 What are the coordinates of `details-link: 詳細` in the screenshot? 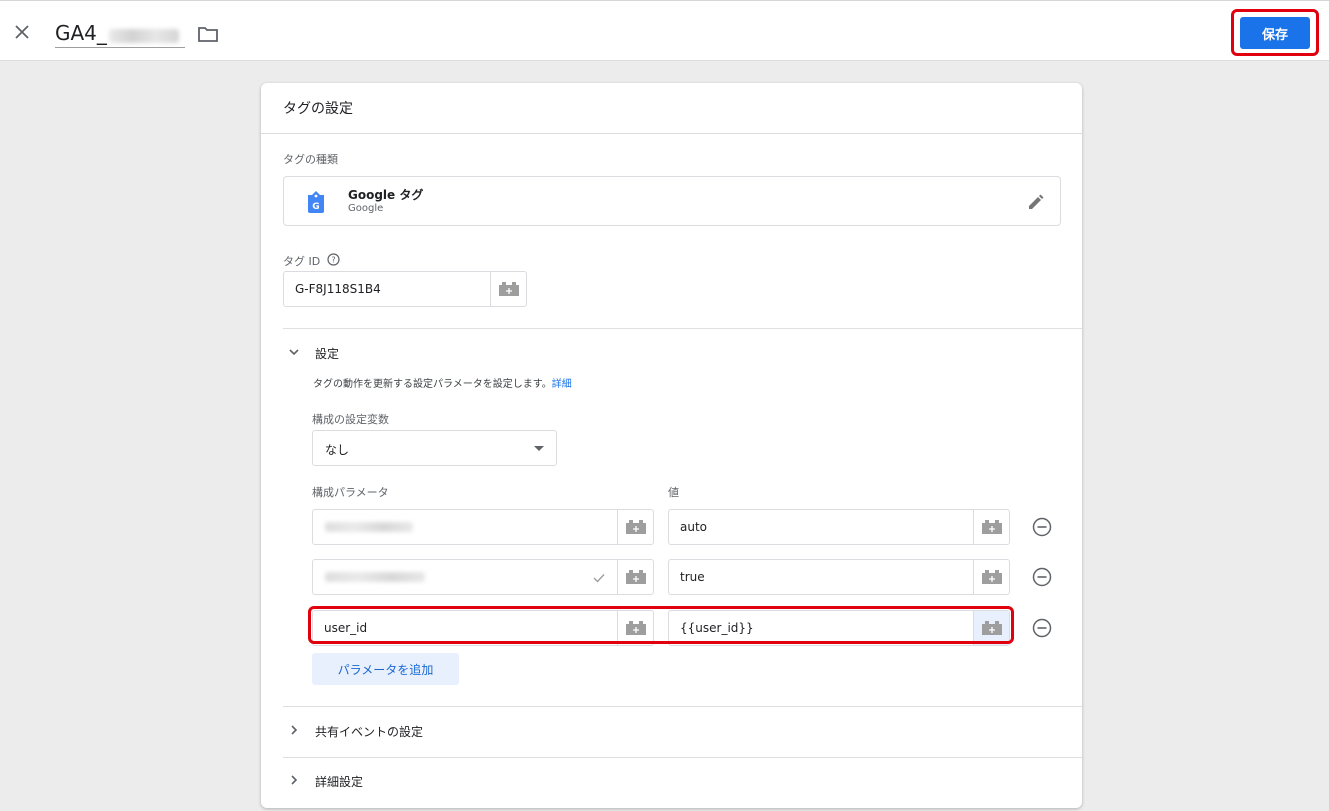 It's located at (562, 384).